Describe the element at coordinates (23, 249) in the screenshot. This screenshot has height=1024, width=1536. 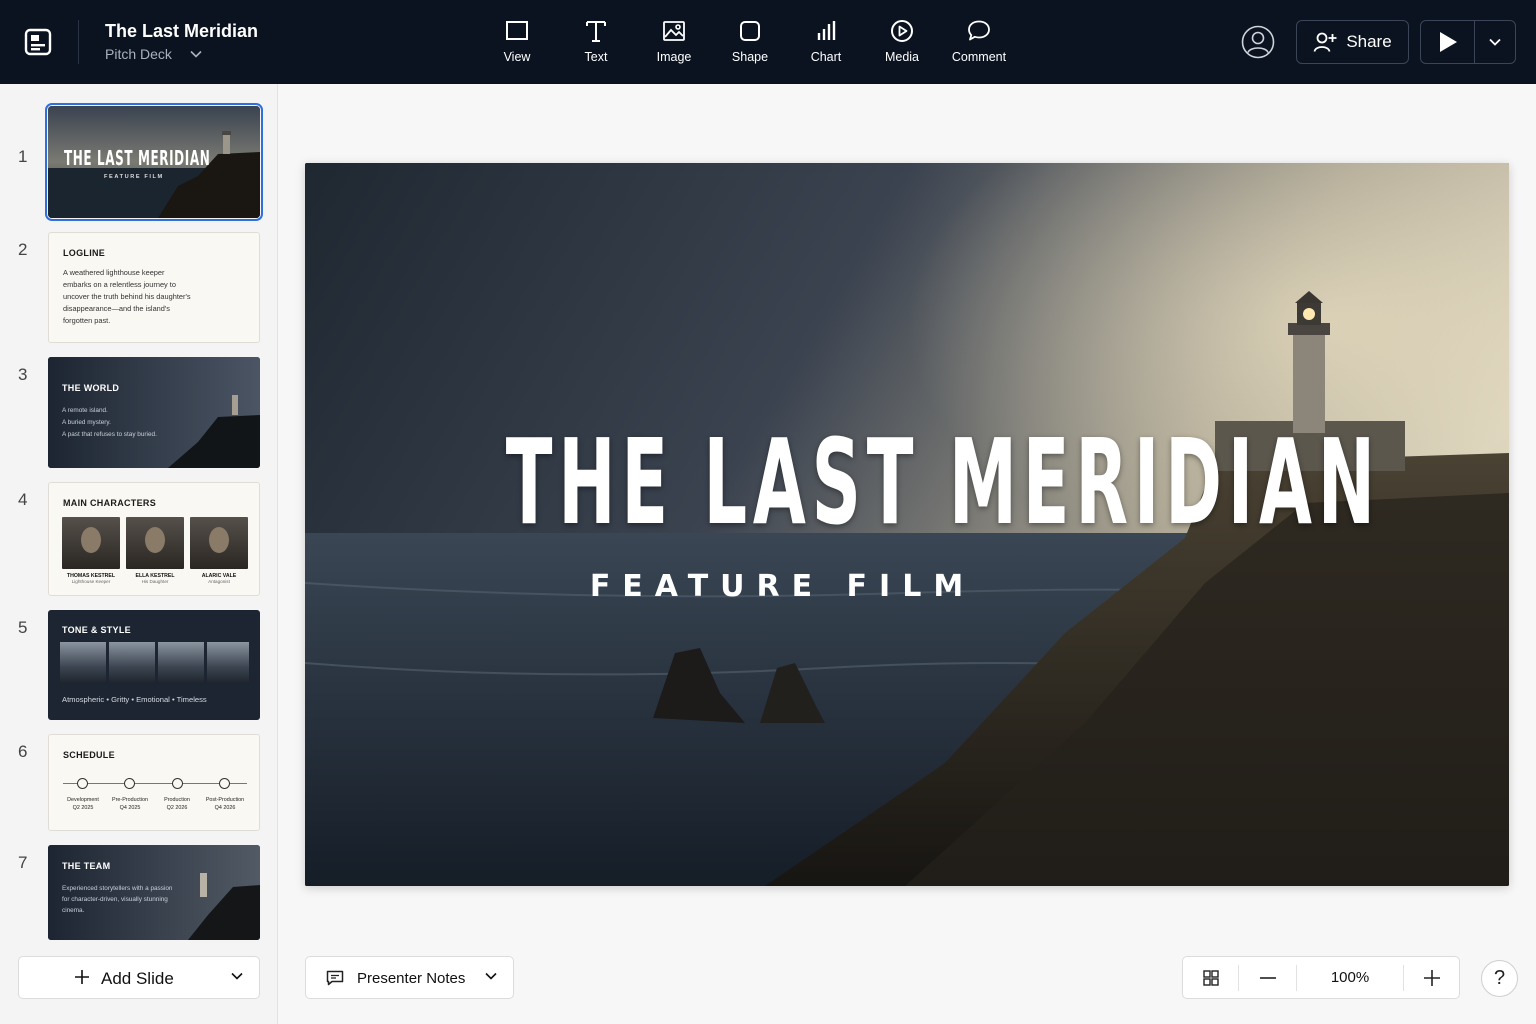
I see `slide-number: 2` at that location.